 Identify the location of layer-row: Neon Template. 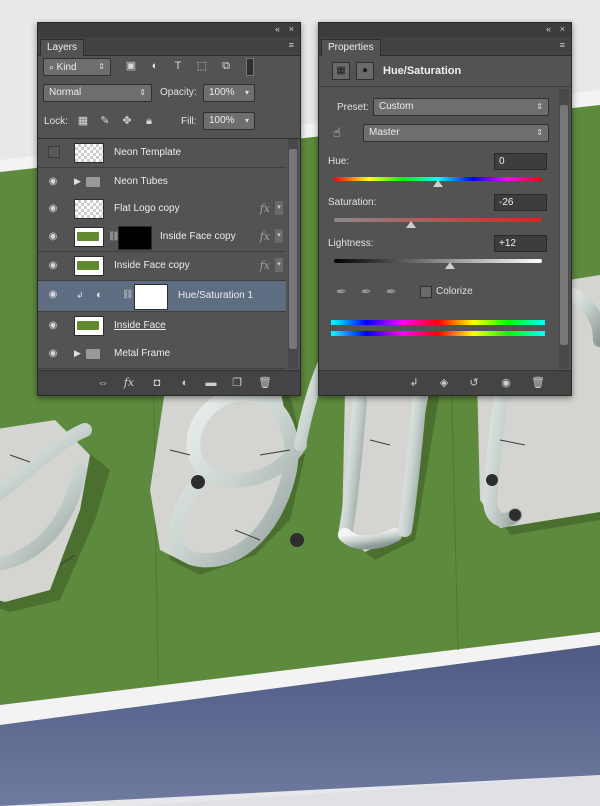
(162, 153).